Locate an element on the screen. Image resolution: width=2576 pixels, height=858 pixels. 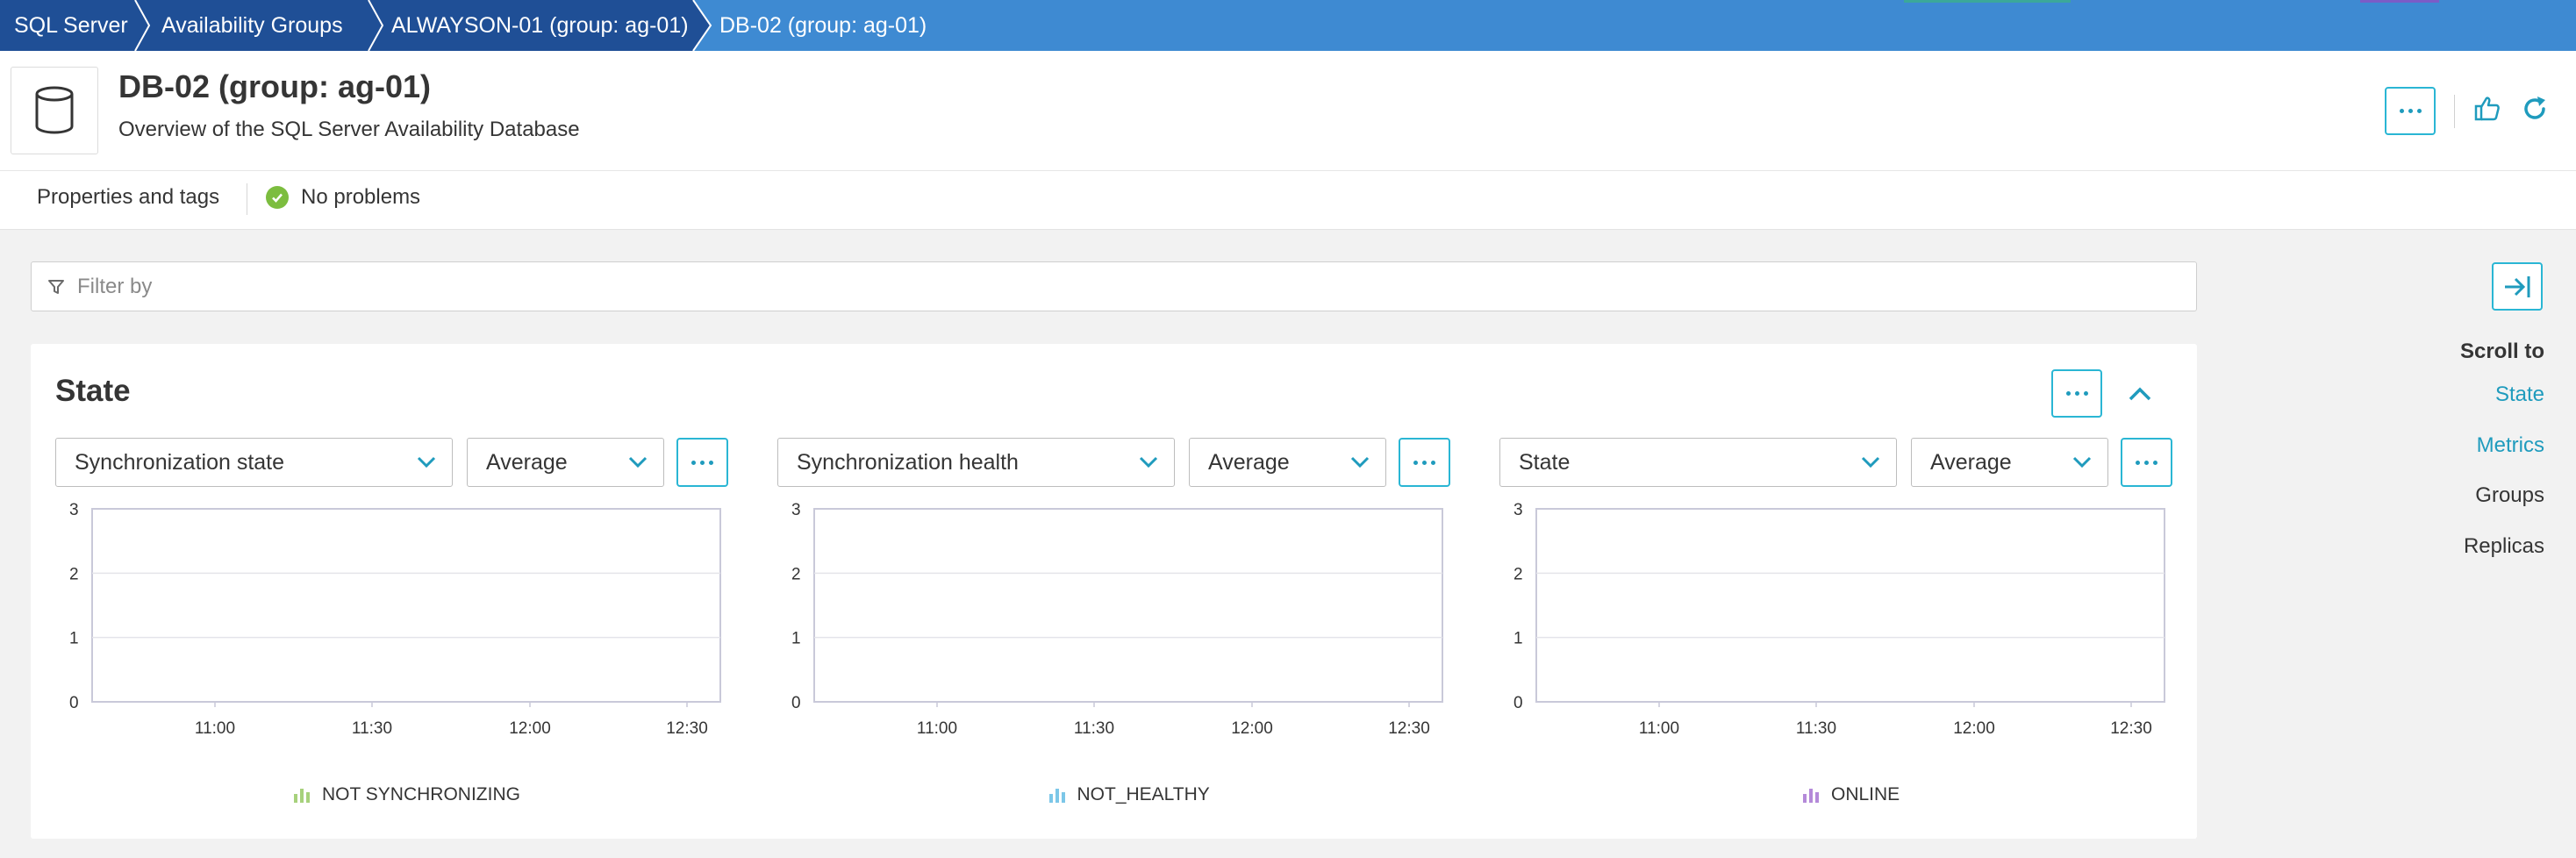
collapse-panel-button is located at coordinates (2517, 286).